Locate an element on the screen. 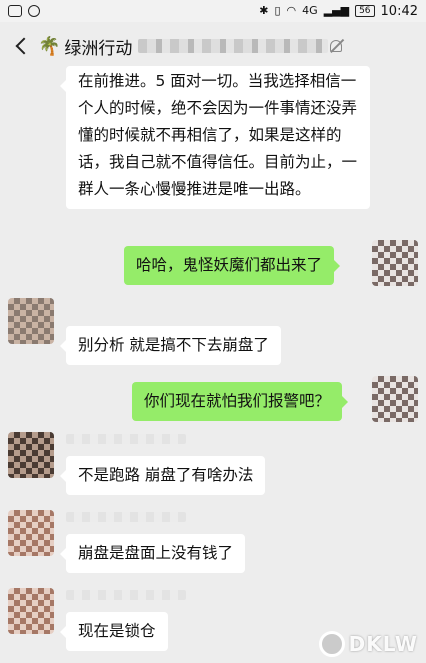 The image size is (426, 663). status-left is located at coordinates (24, 11).